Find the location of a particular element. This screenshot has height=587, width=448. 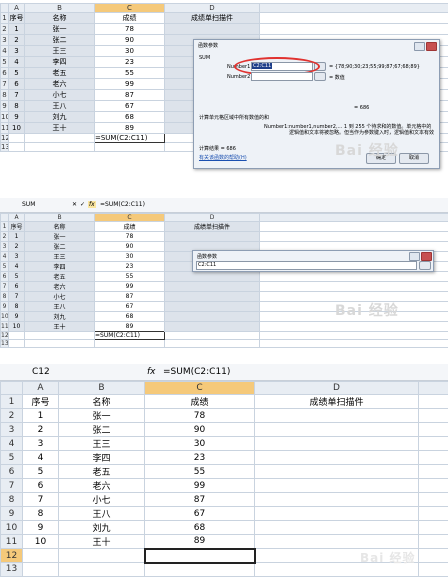

data-cell: 5 is located at coordinates (16, 276).